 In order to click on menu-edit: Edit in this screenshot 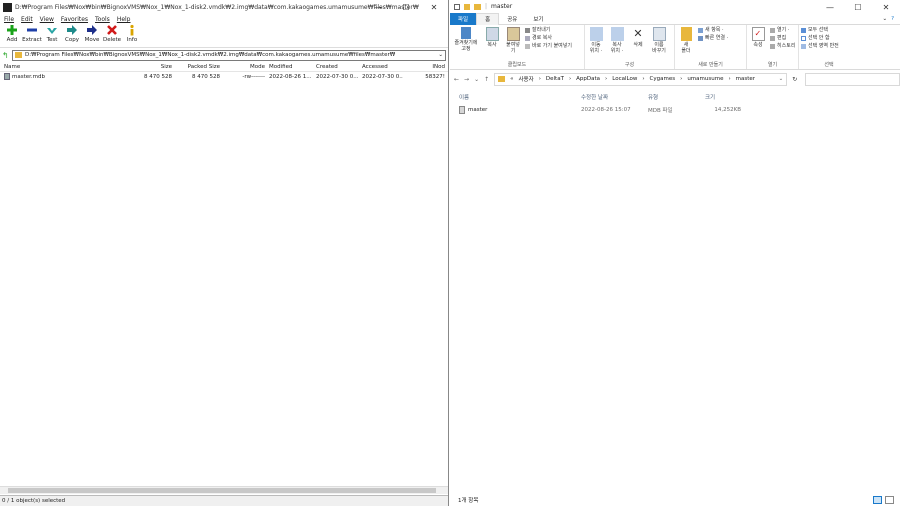, I will do `click(27, 19)`.